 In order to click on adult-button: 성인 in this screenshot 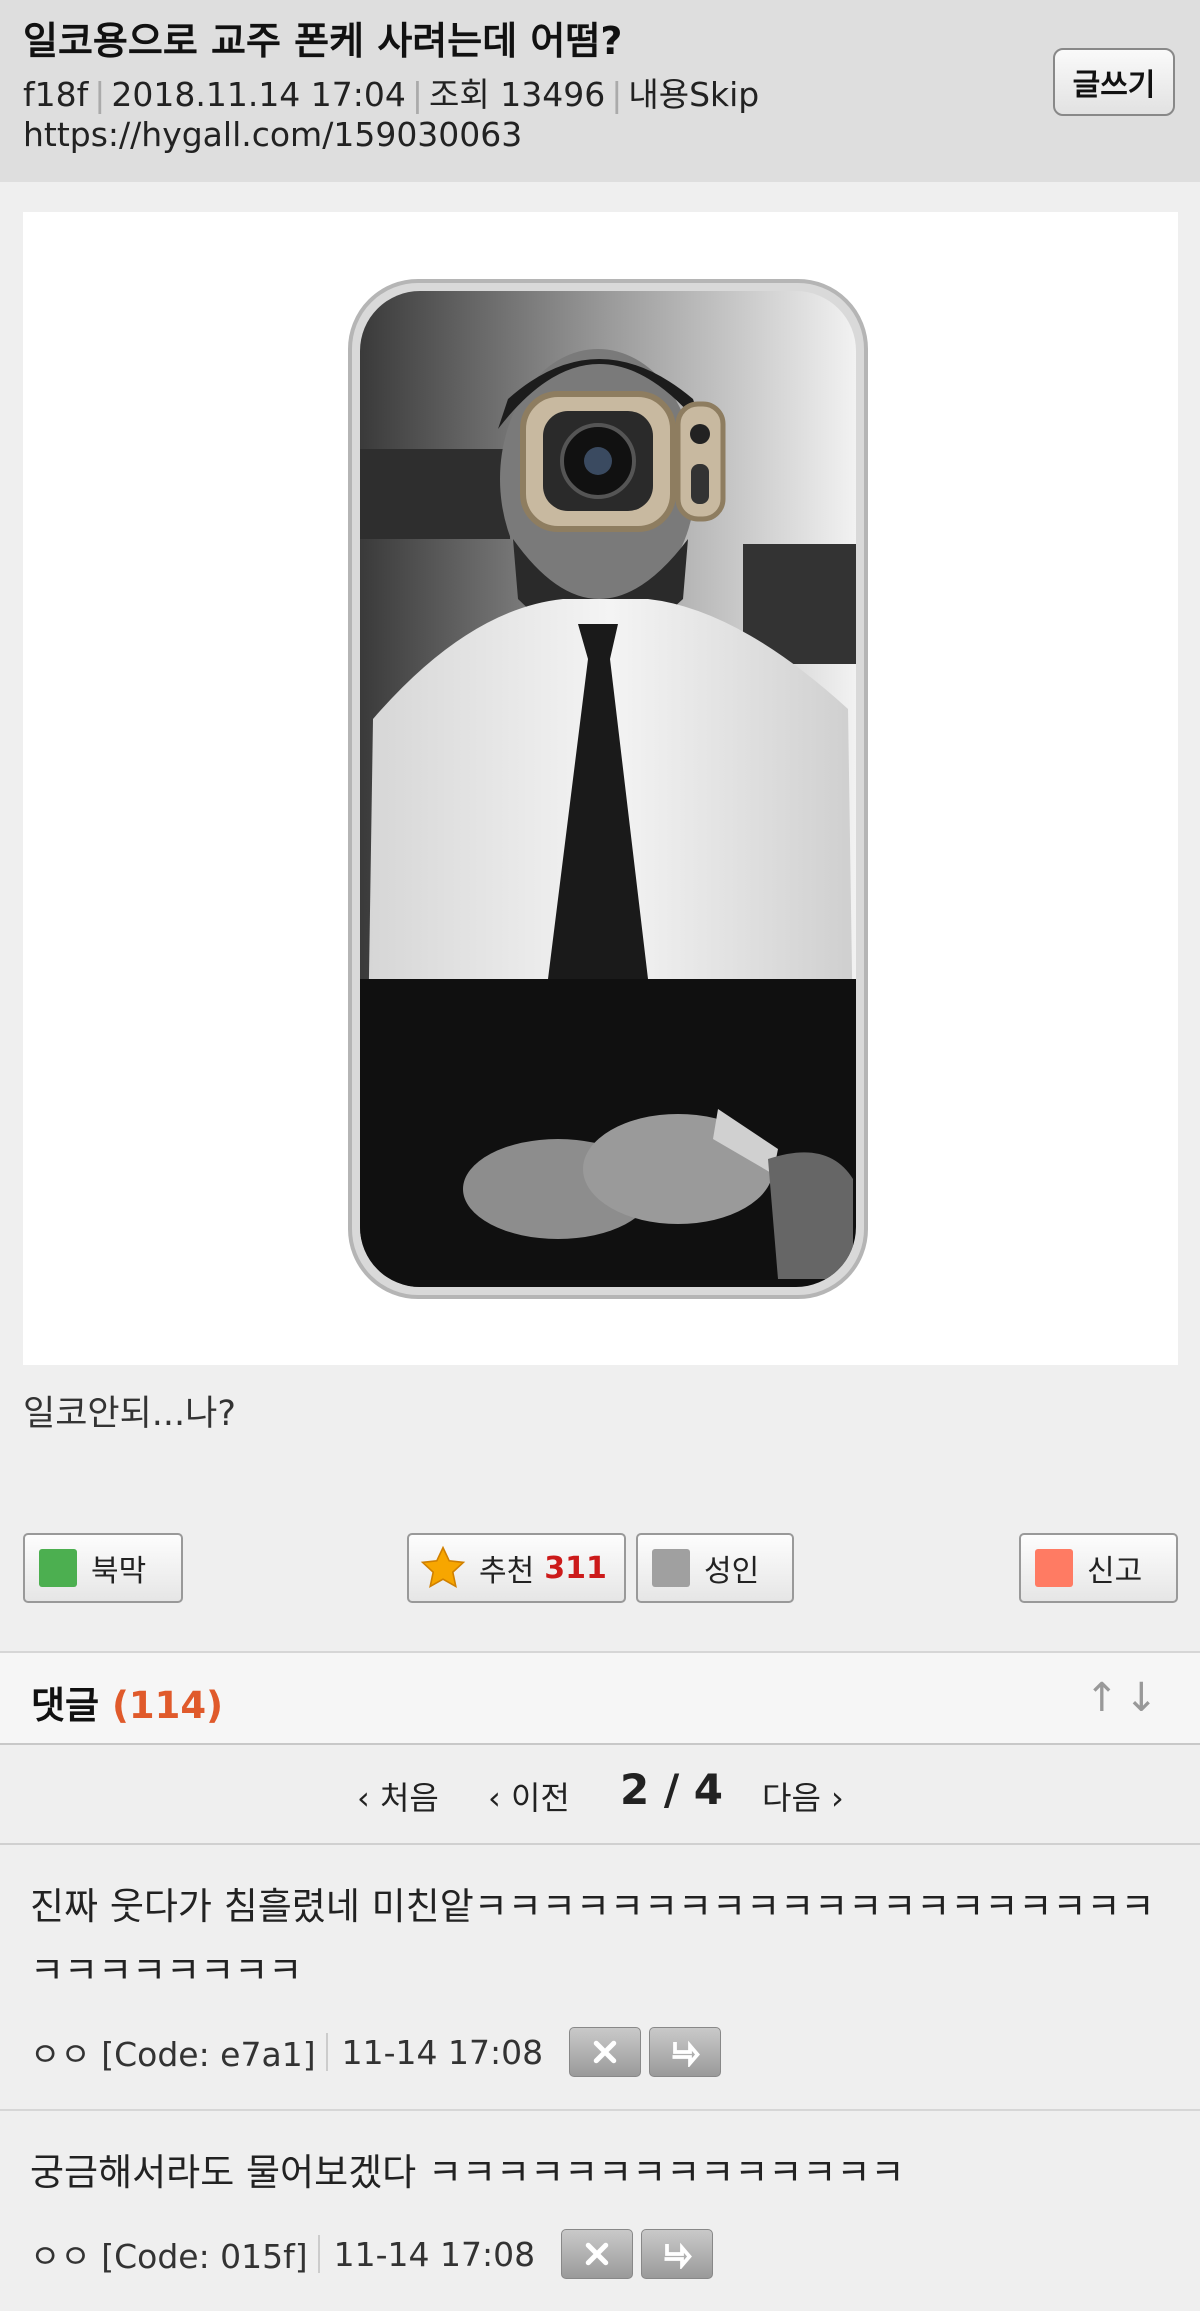, I will do `click(715, 1568)`.